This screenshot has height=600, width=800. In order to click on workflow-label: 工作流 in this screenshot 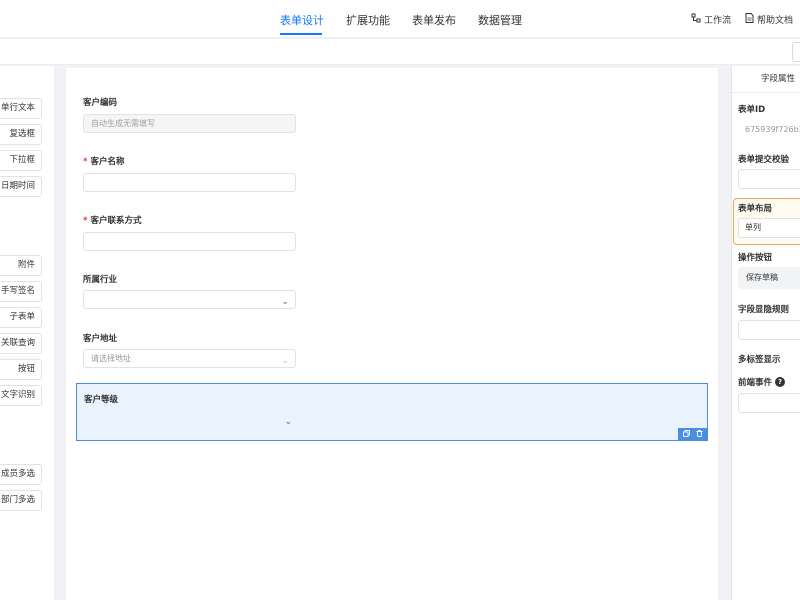, I will do `click(718, 21)`.